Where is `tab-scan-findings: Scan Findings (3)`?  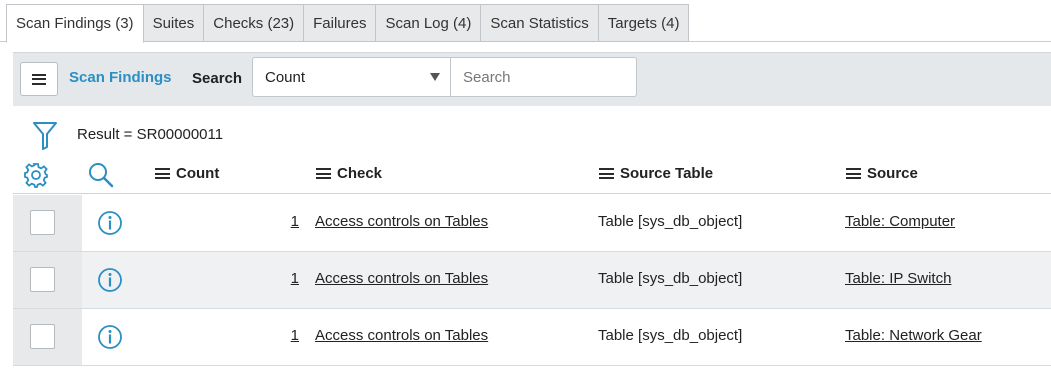
tab-scan-findings: Scan Findings (3) is located at coordinates (75, 23).